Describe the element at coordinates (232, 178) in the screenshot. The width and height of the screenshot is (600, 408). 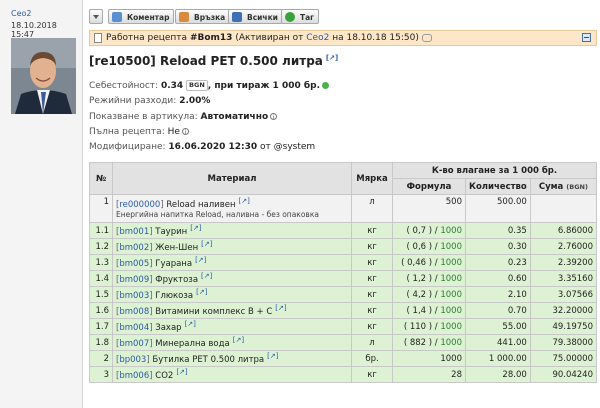
I see `col-material: Материал` at that location.